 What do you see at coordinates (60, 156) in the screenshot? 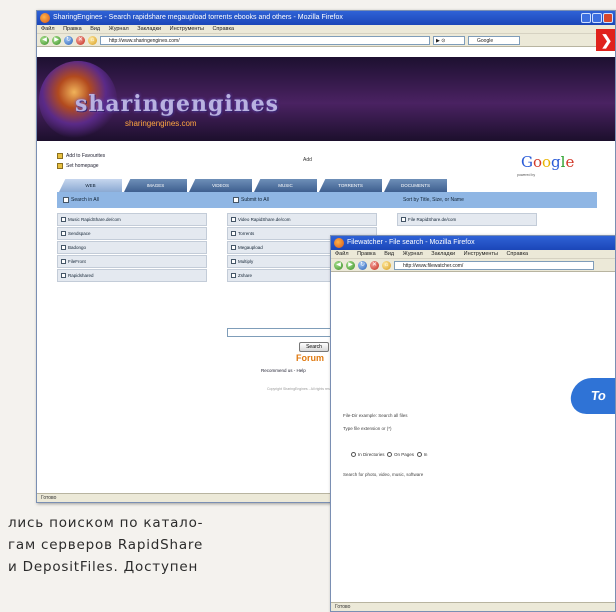
I see `star-icon` at bounding box center [60, 156].